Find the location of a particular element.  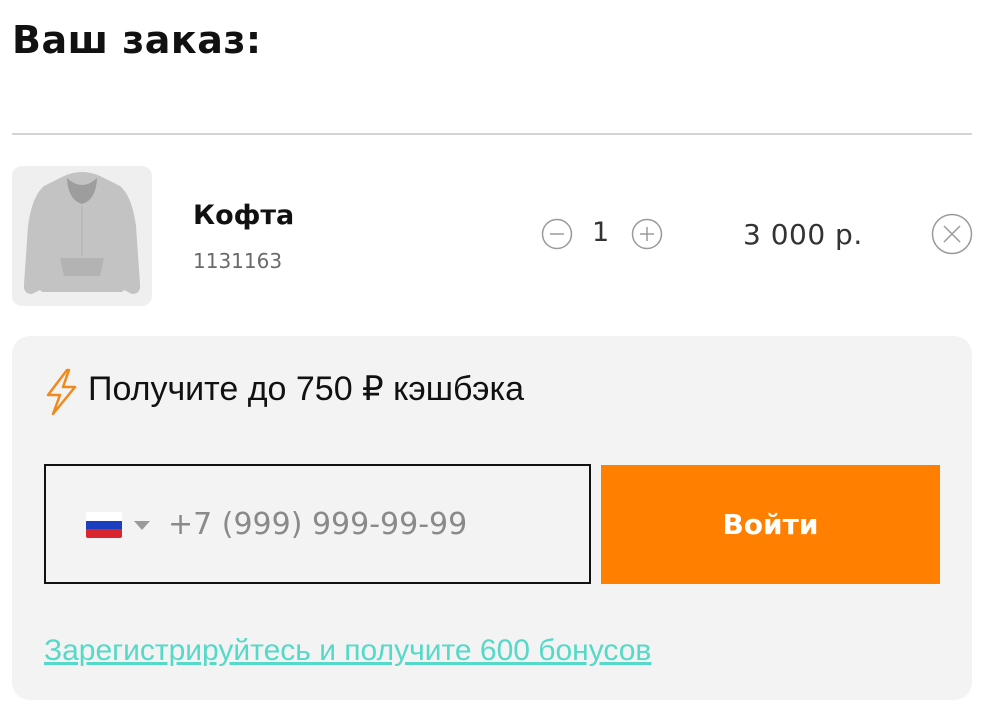

lightning-icon is located at coordinates (61, 392).